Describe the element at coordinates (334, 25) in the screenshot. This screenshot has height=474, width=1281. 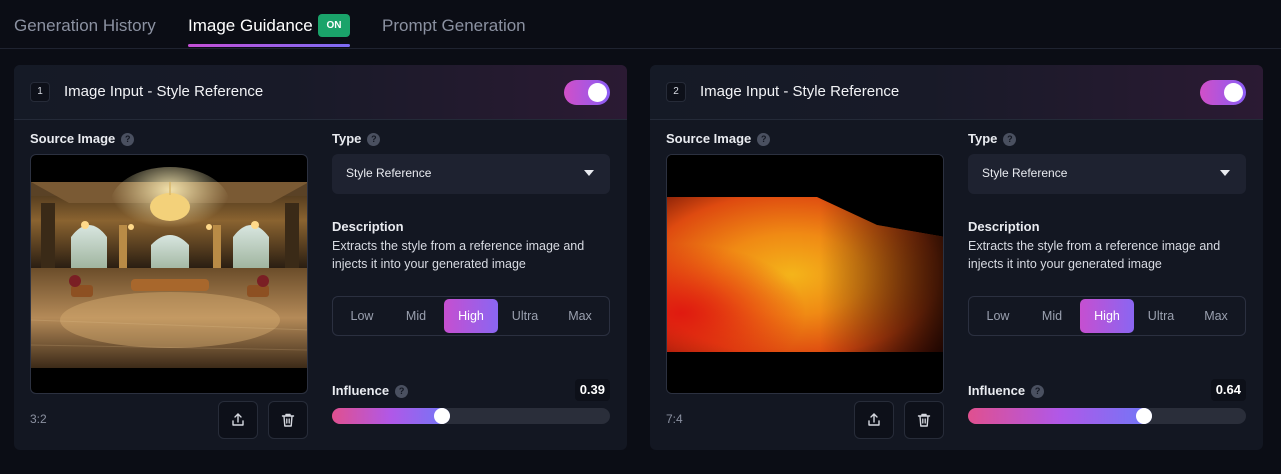
I see `status-badge-on: ON` at that location.